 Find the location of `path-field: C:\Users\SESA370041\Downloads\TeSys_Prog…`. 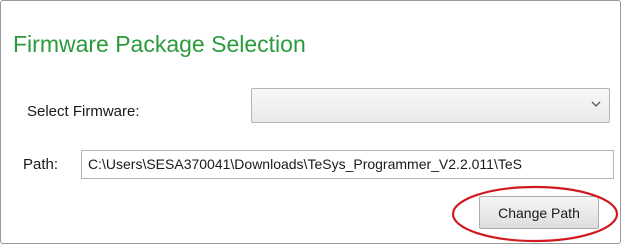

path-field: C:\Users\SESA370041\Downloads\TeSys_Prog… is located at coordinates (347, 164).